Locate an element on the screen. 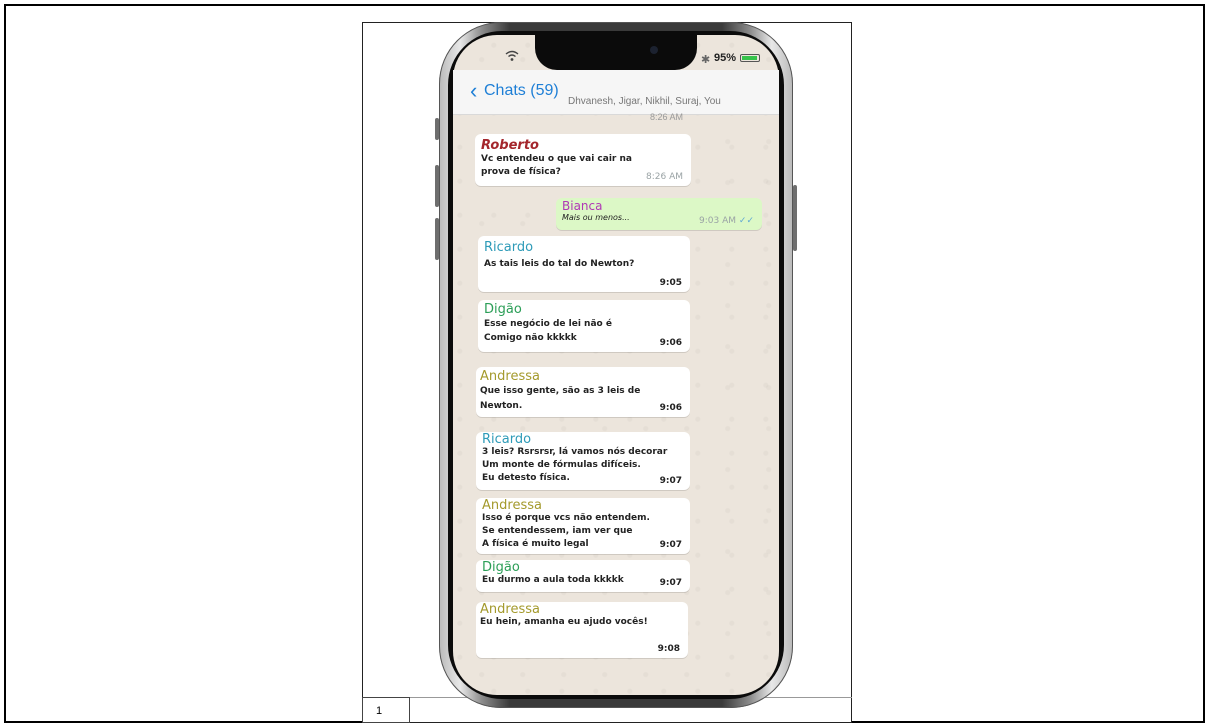 Image resolution: width=1210 pixels, height=727 pixels. previous-message-time: 8:26 AM is located at coordinates (667, 117).